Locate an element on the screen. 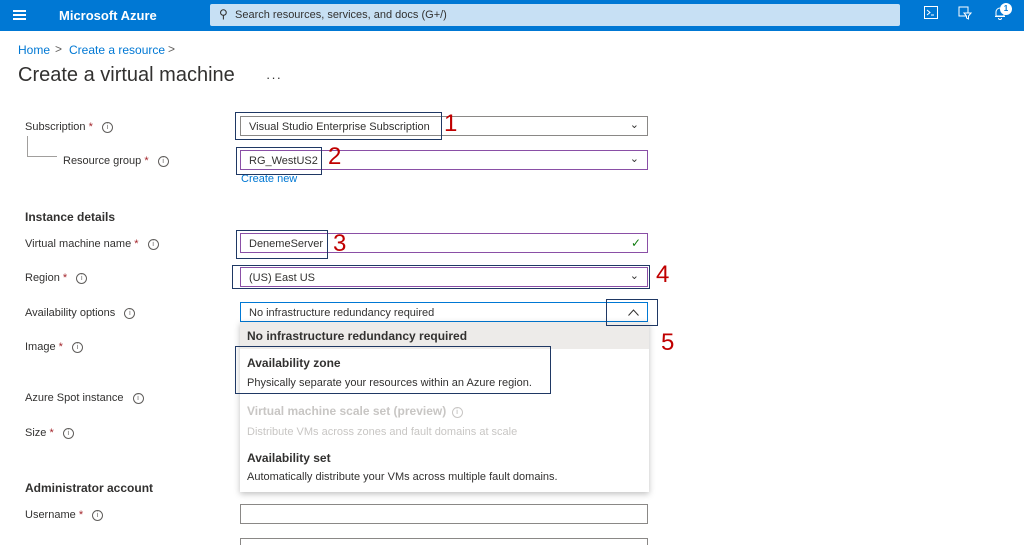 This screenshot has width=1024, height=545. subscription-label: Subscription * i is located at coordinates (69, 127).